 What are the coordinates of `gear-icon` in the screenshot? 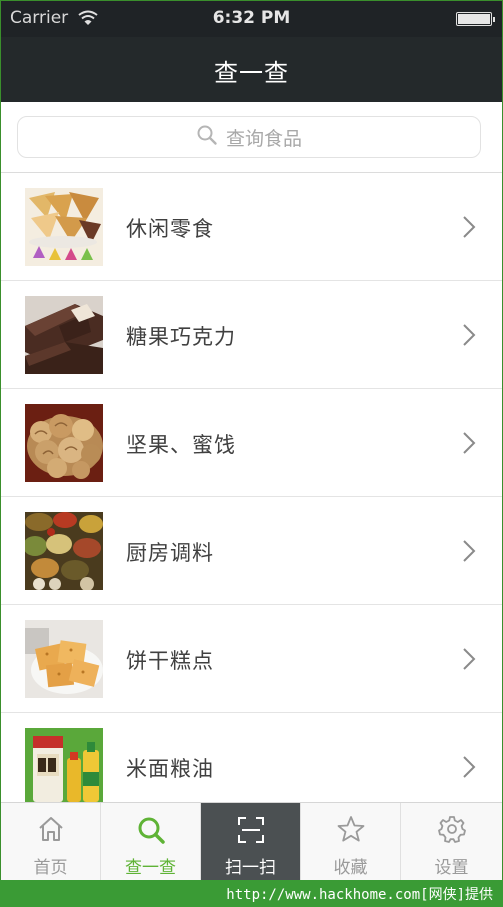 It's located at (451, 830).